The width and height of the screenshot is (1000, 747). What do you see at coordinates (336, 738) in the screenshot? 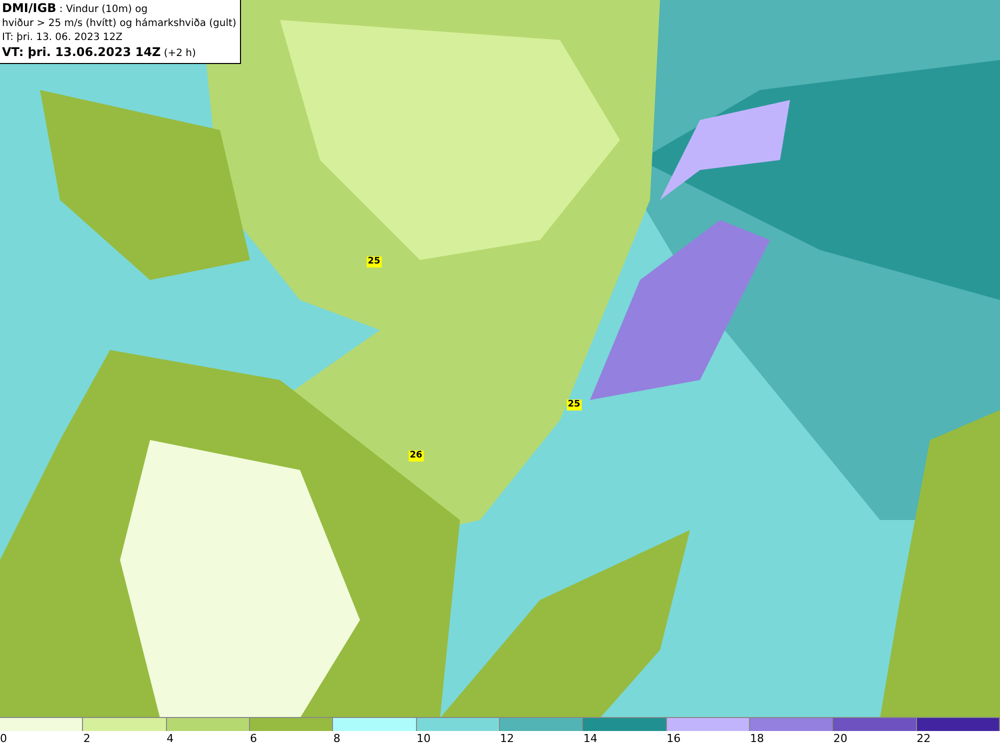
I see `scale-label: 8` at bounding box center [336, 738].